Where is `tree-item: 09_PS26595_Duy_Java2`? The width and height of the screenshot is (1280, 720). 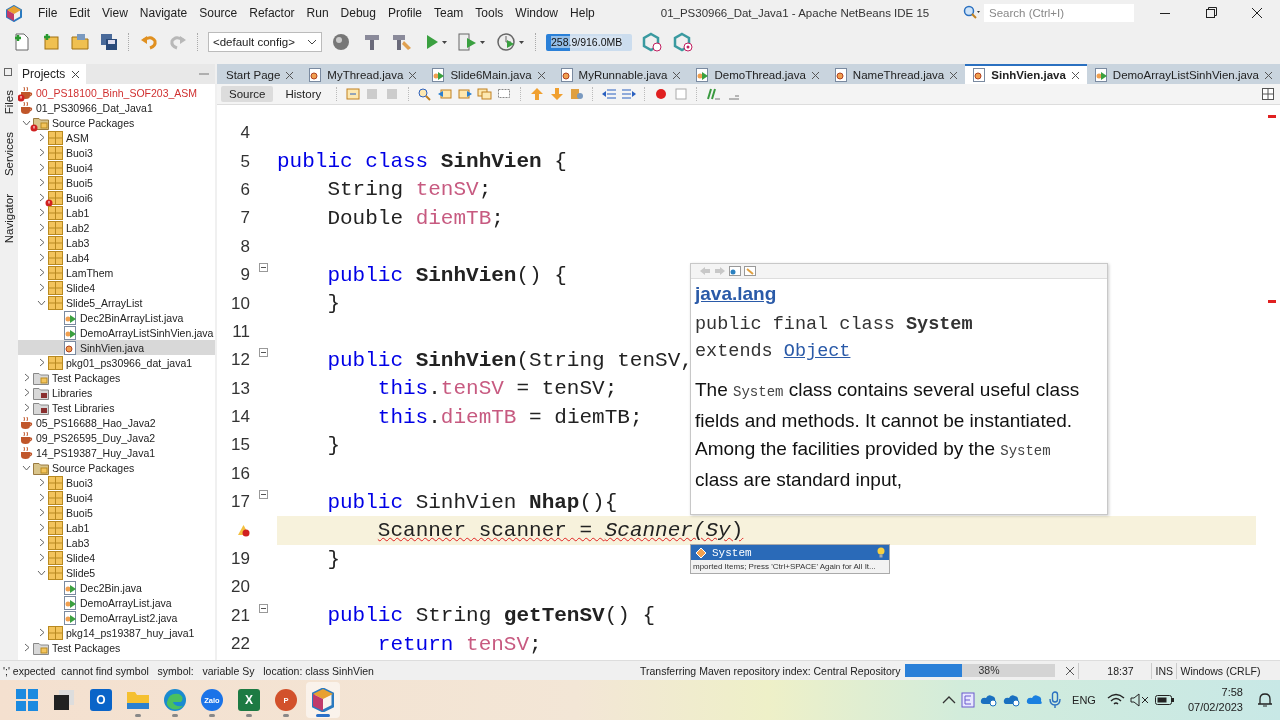 tree-item: 09_PS26595_Duy_Java2 is located at coordinates (116, 437).